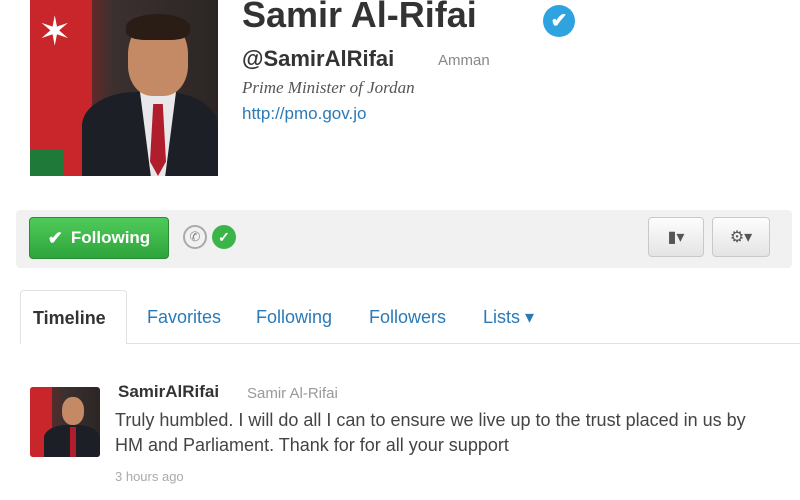 The image size is (800, 500). What do you see at coordinates (318, 58) in the screenshot?
I see `profile-handle: @SamirAlRifai` at bounding box center [318, 58].